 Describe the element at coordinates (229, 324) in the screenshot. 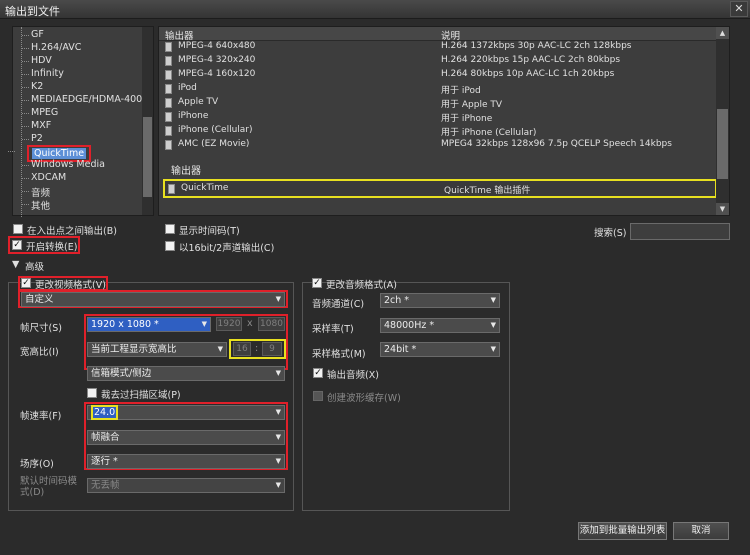

I see `frame-width-field: 1920` at that location.